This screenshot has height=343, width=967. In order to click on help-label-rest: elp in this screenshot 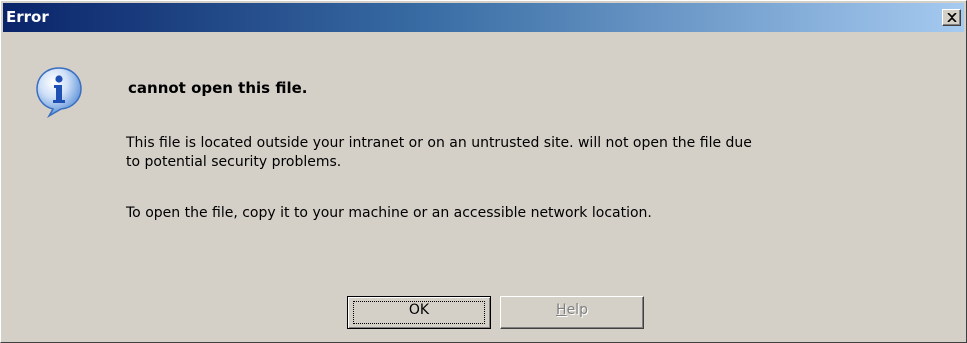, I will do `click(577, 310)`.